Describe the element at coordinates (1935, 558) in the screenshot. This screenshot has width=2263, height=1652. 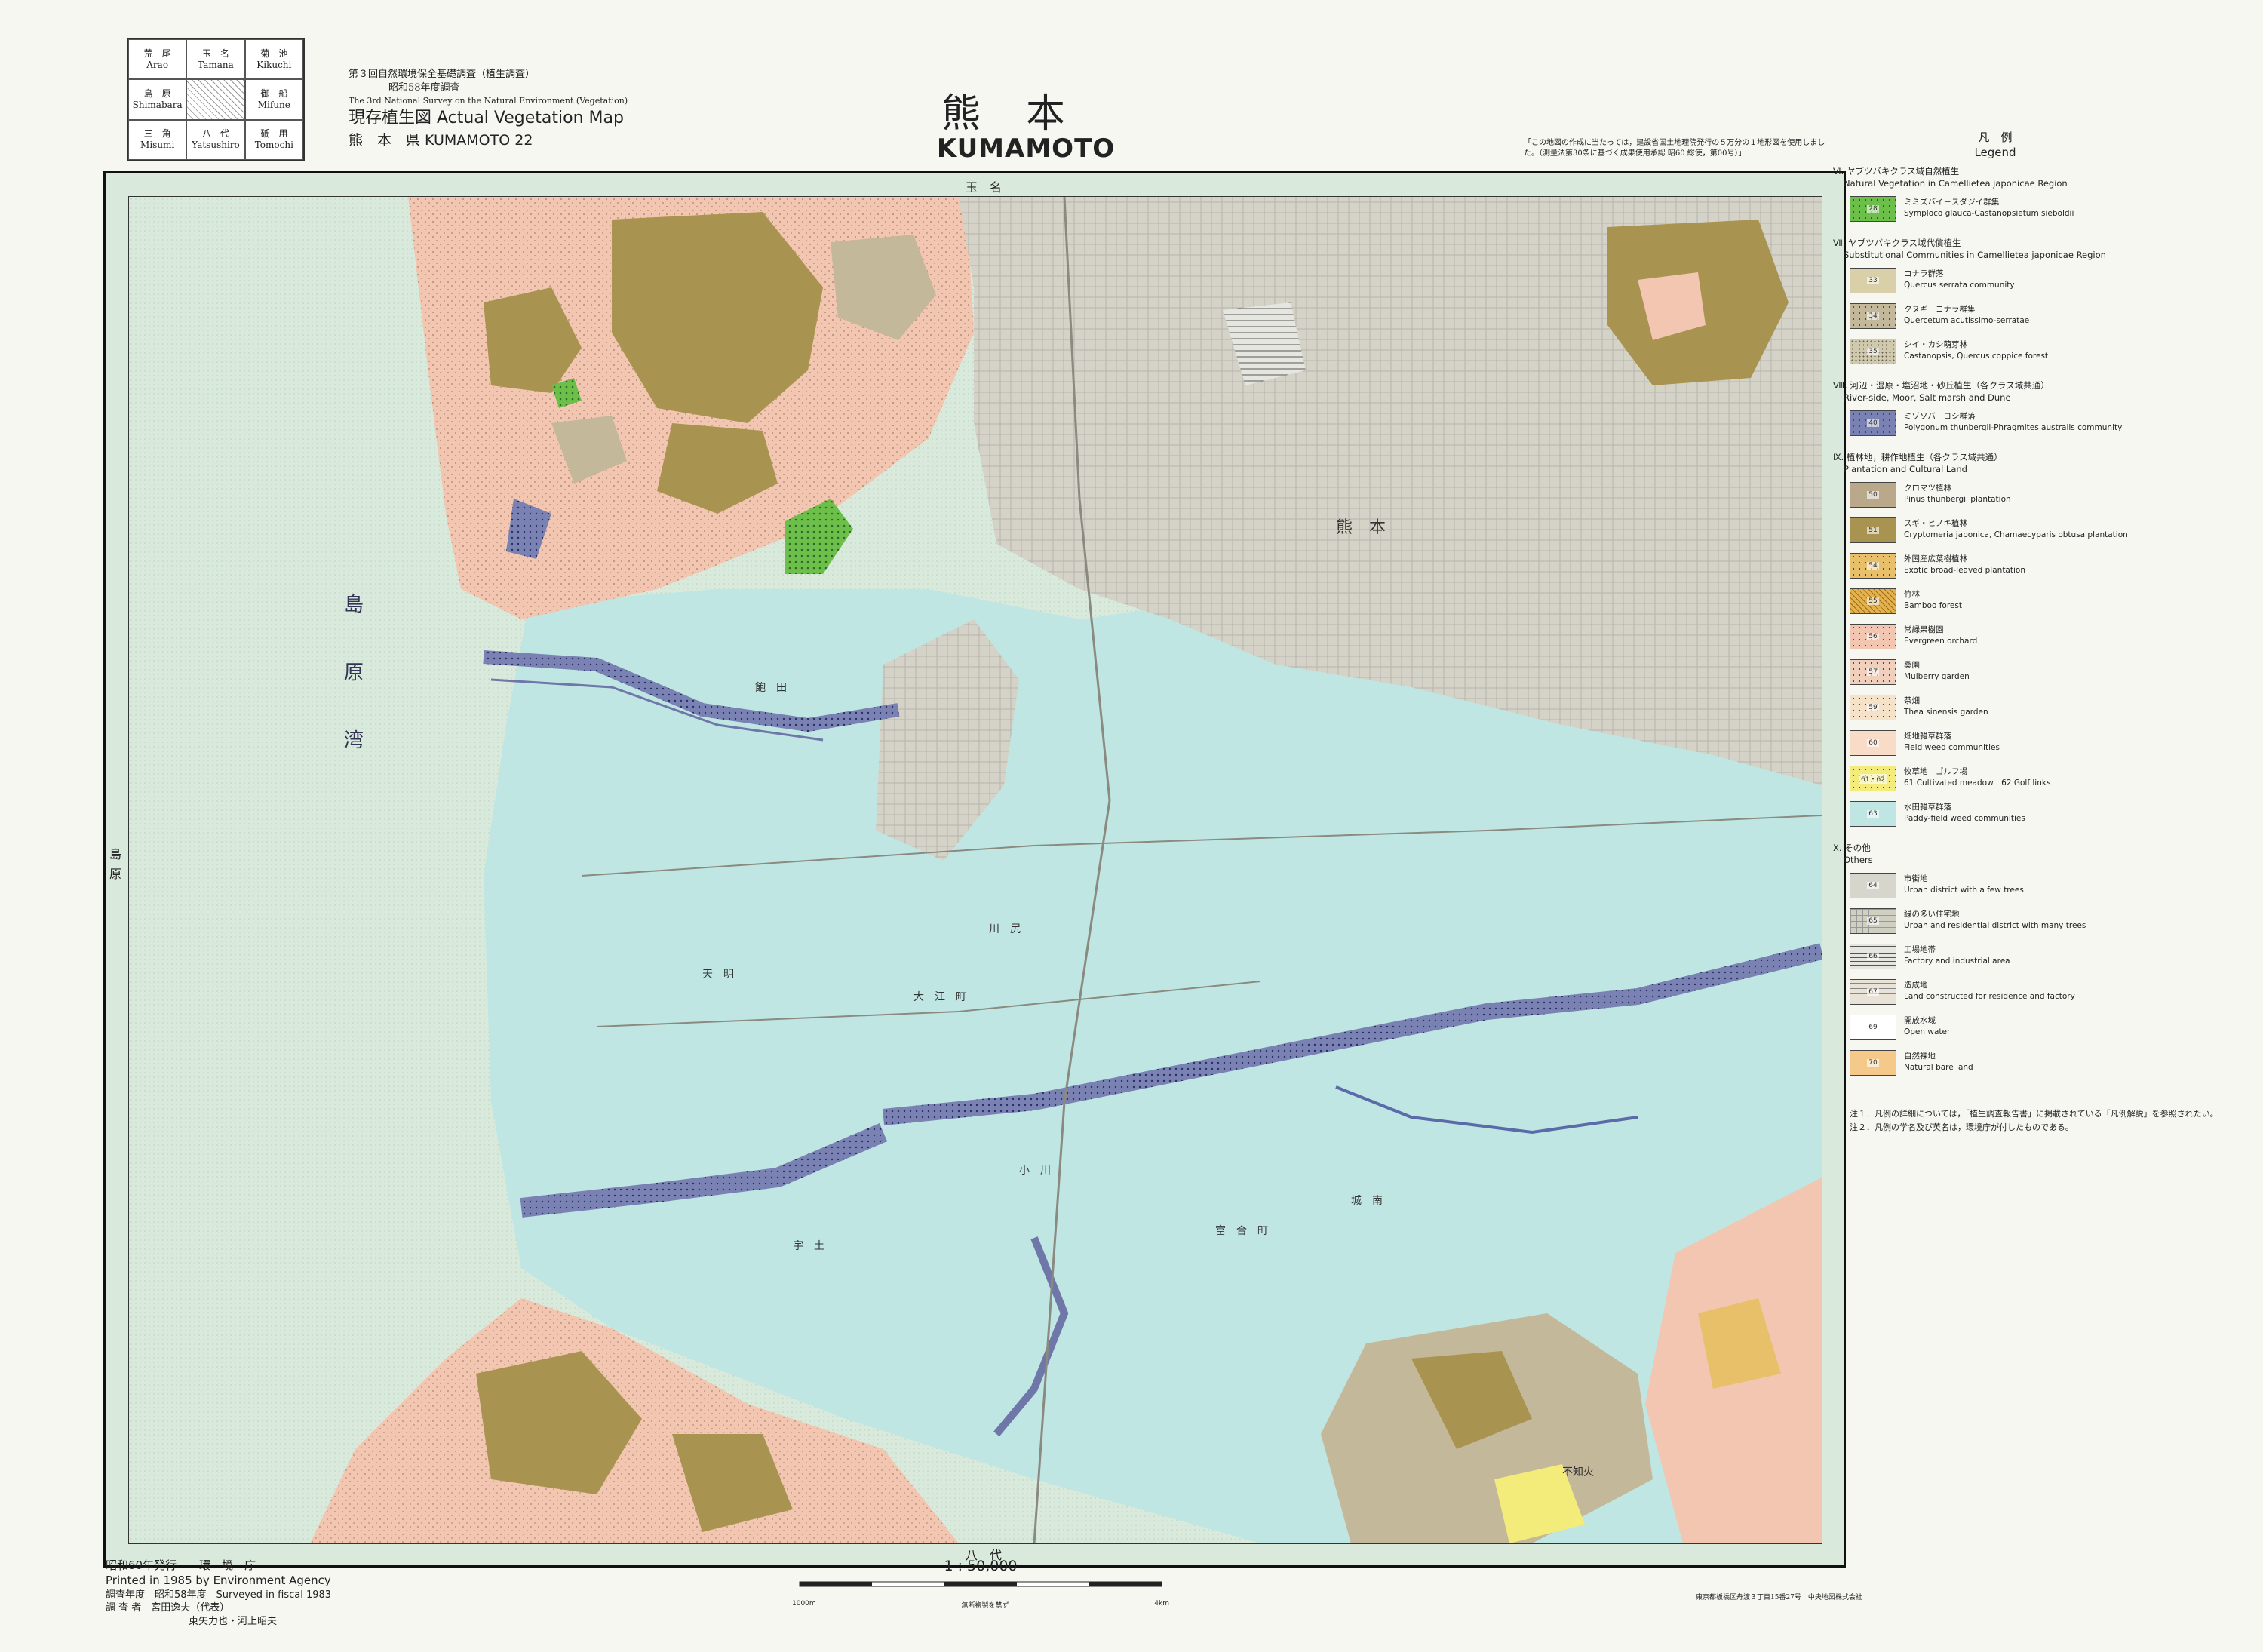
I see `legend-label-jp: 外国産広葉樹植林` at that location.